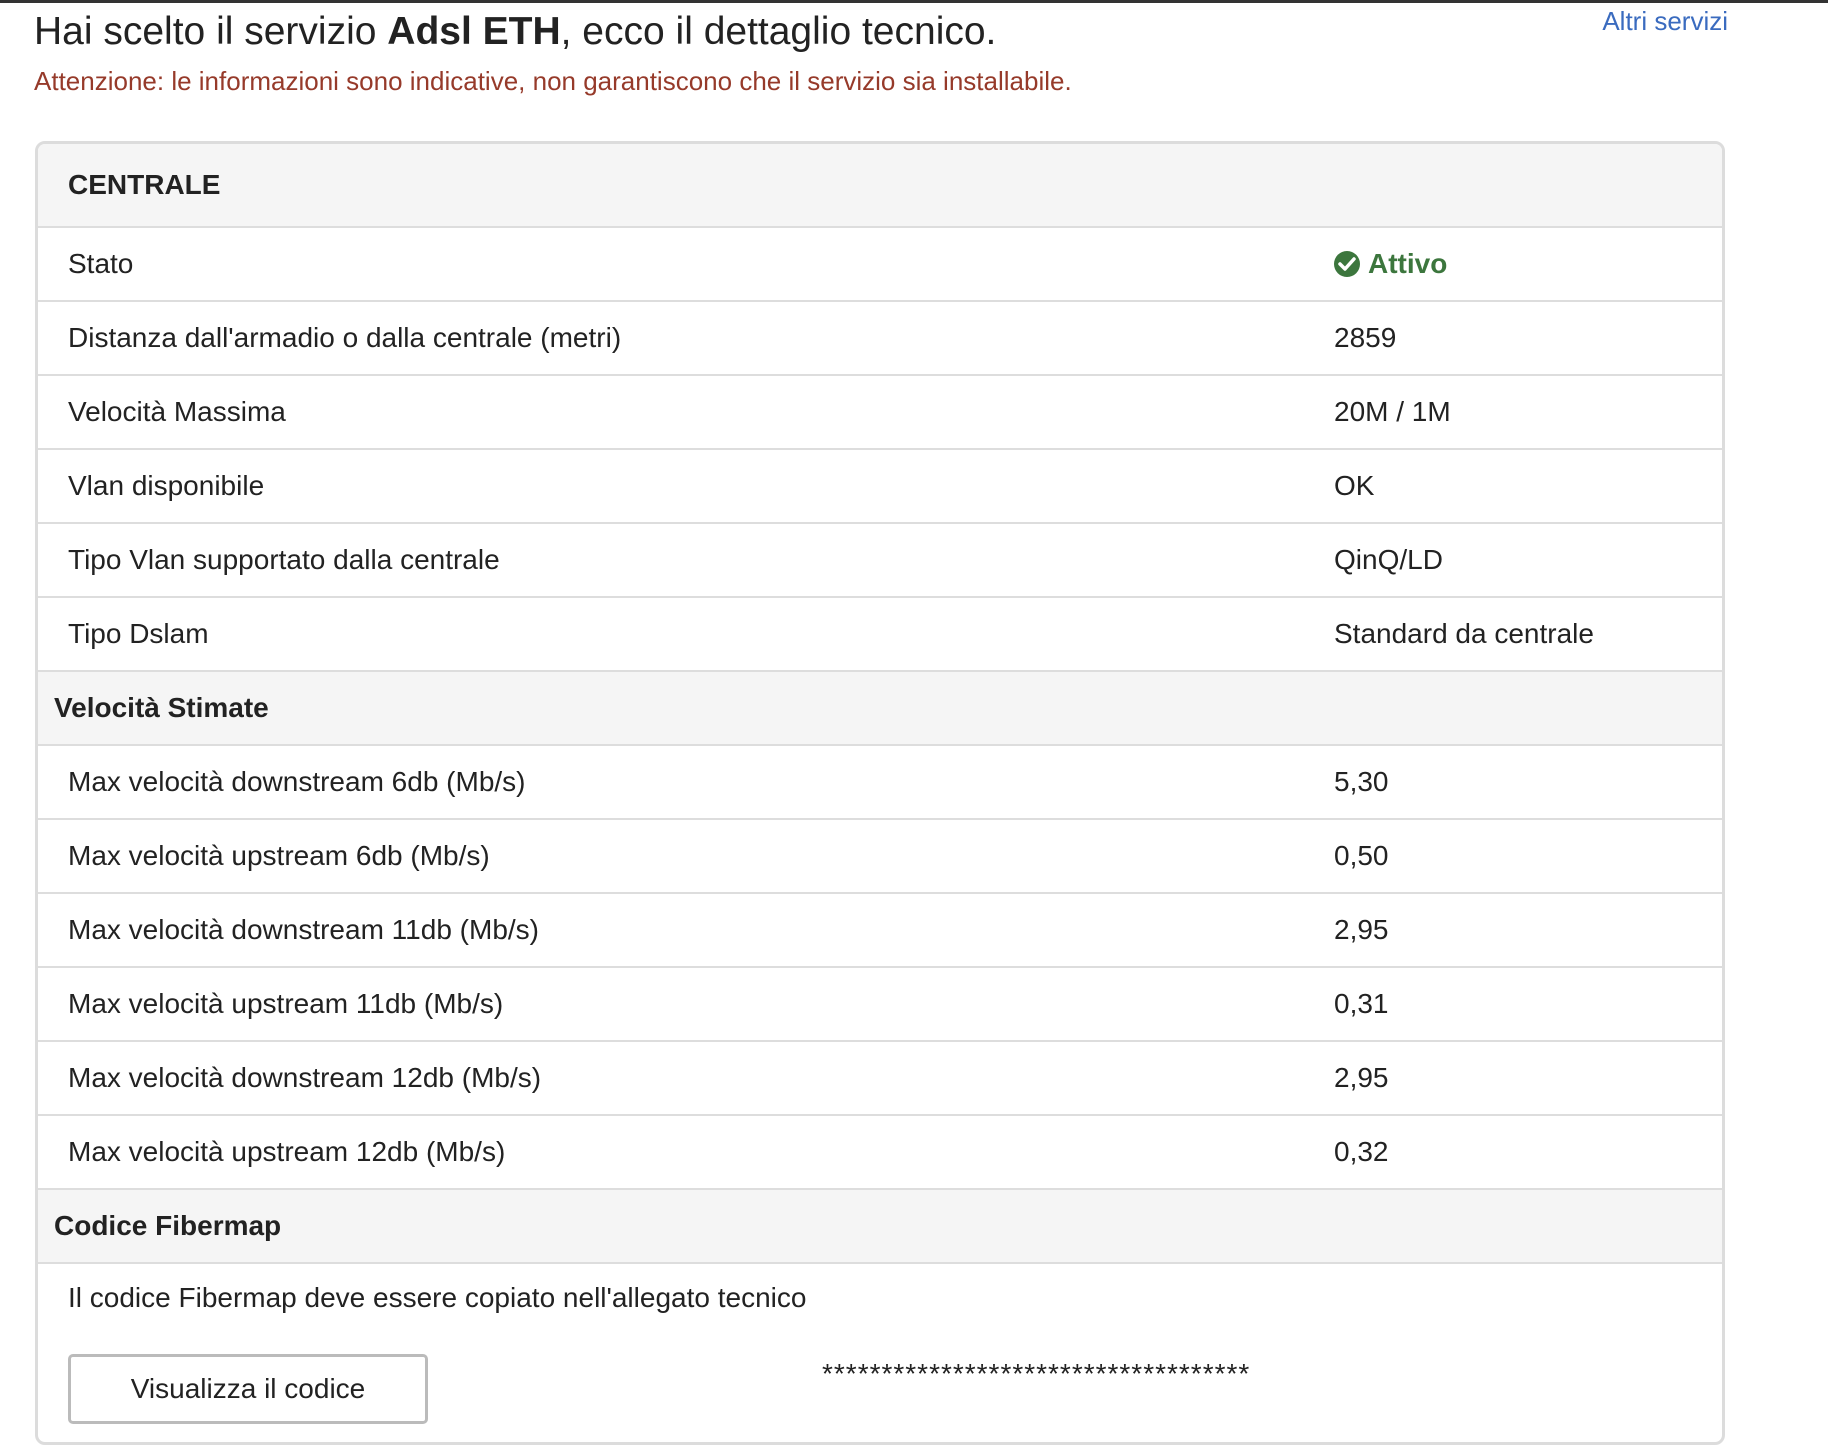  Describe the element at coordinates (880, 635) in the screenshot. I see `table-row-tipo-dslam: Tipo Dslam Standard da centrale` at that location.